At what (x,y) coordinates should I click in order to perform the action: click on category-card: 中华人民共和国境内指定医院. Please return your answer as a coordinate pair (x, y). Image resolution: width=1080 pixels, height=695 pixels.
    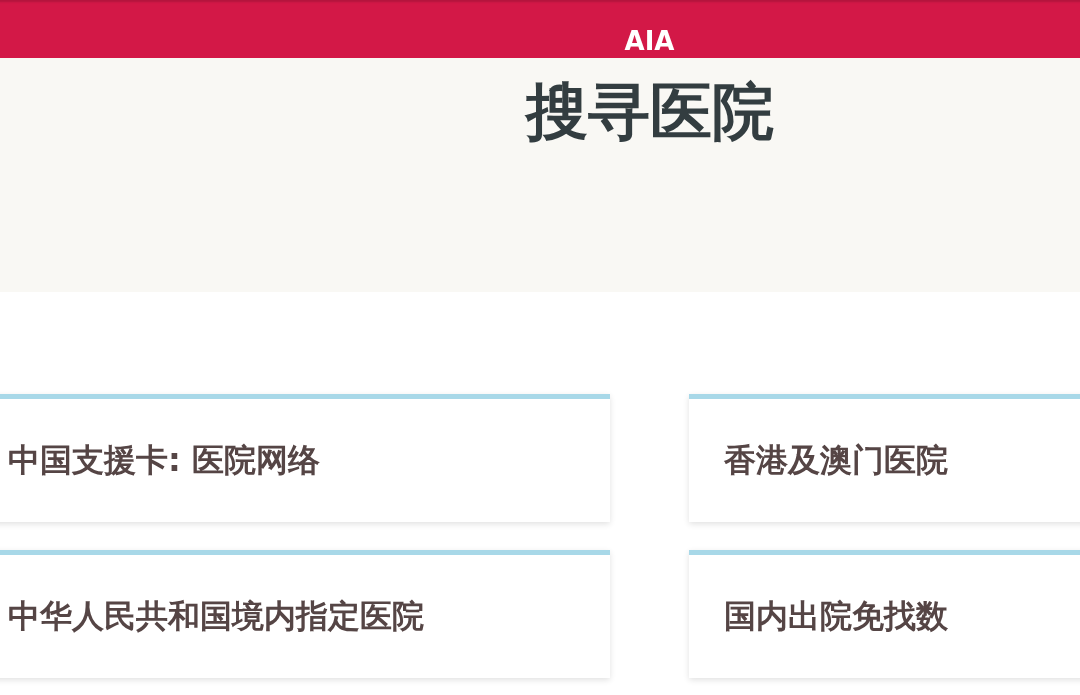
    Looking at the image, I should click on (305, 614).